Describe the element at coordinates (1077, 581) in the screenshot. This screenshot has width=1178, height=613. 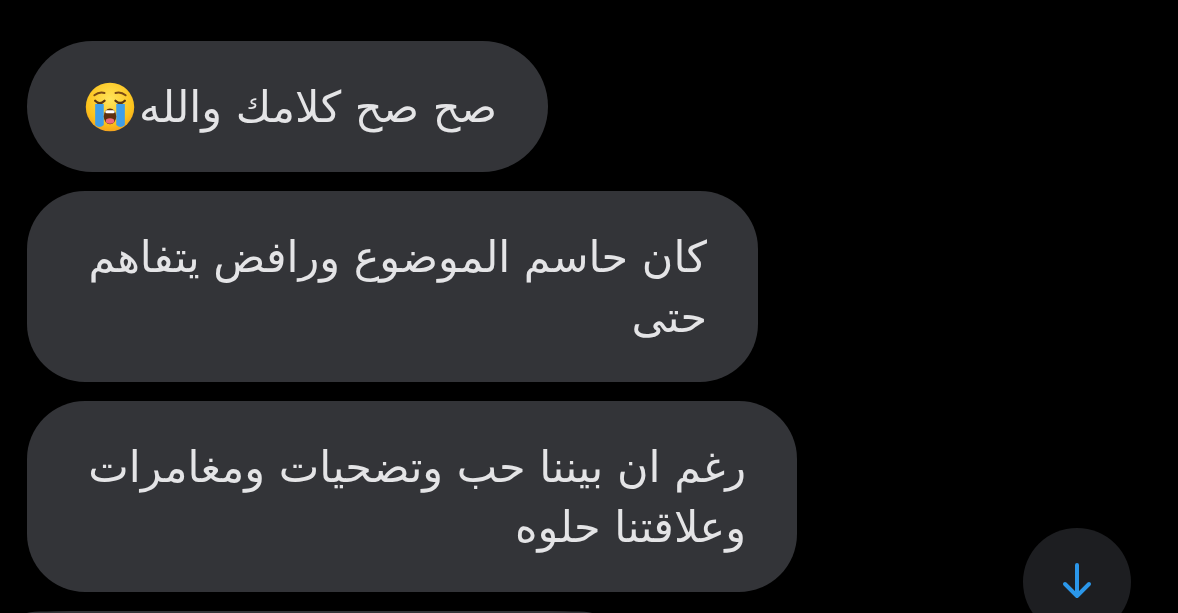
I see `arrow-down-icon` at that location.